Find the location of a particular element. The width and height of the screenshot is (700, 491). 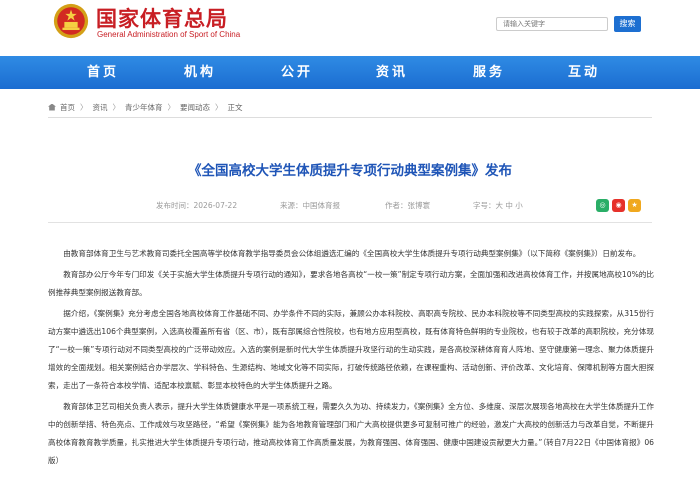

article-source: 来源：中国体育报 is located at coordinates (310, 205).